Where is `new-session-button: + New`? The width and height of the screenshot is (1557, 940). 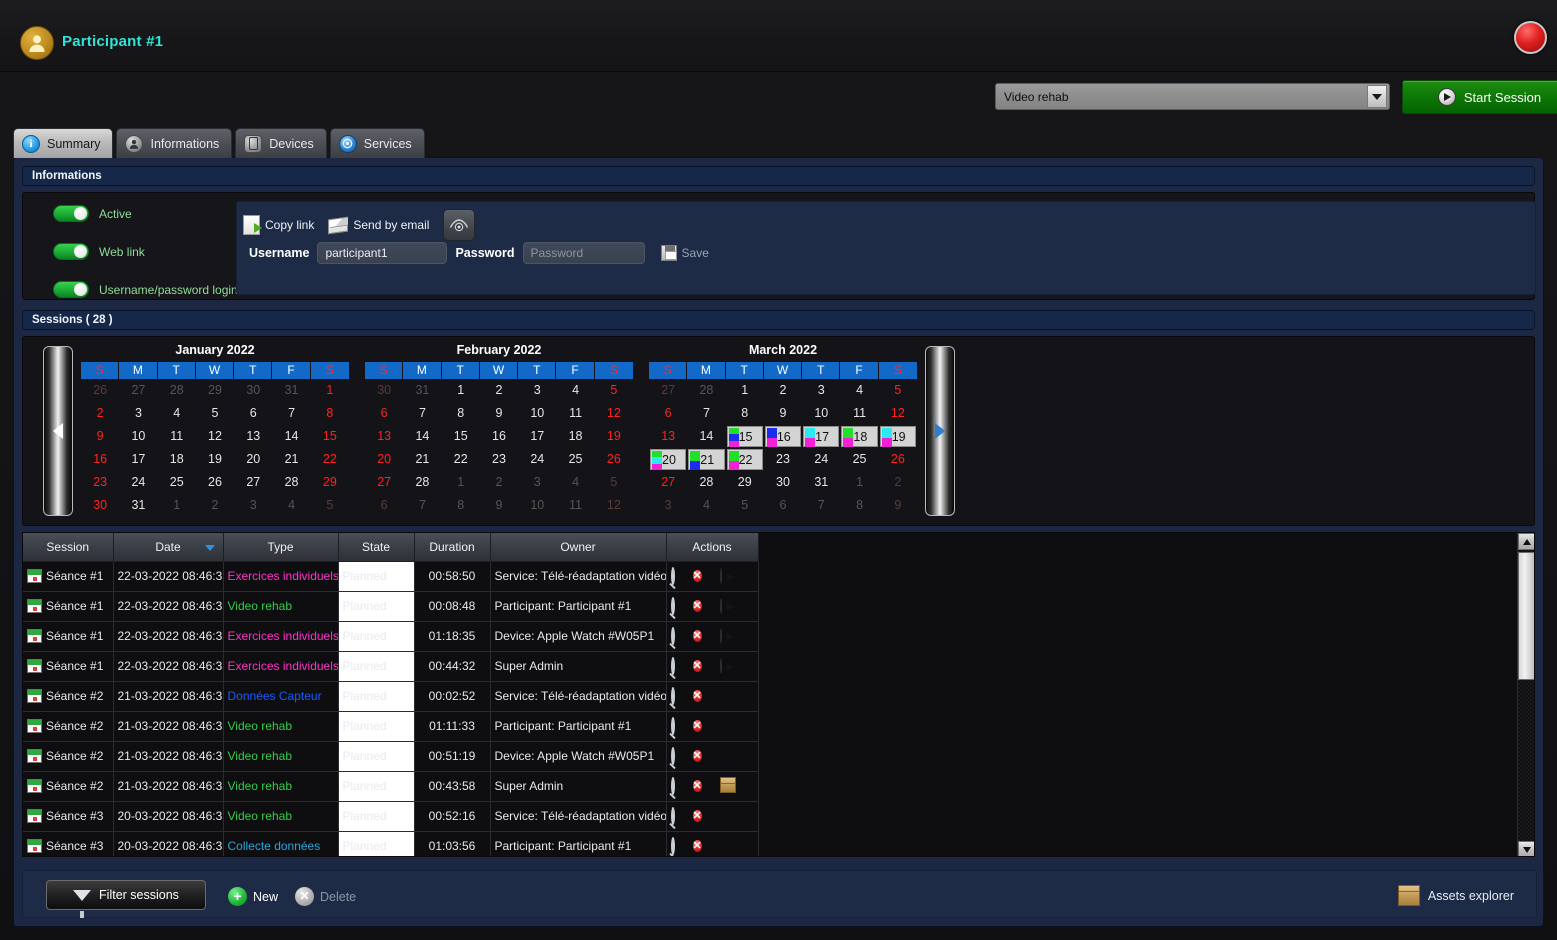 new-session-button: + New is located at coordinates (253, 896).